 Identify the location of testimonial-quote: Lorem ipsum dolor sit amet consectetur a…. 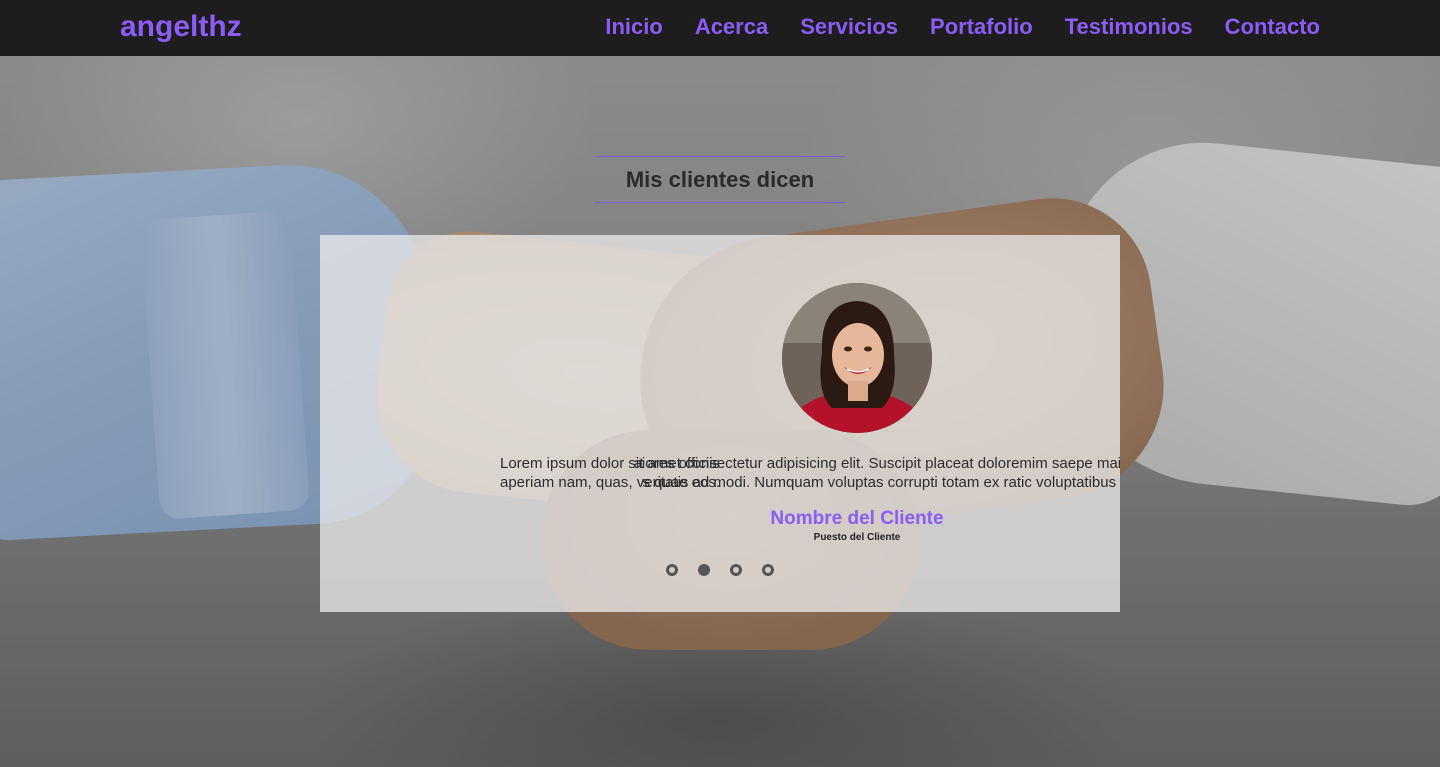
(810, 473).